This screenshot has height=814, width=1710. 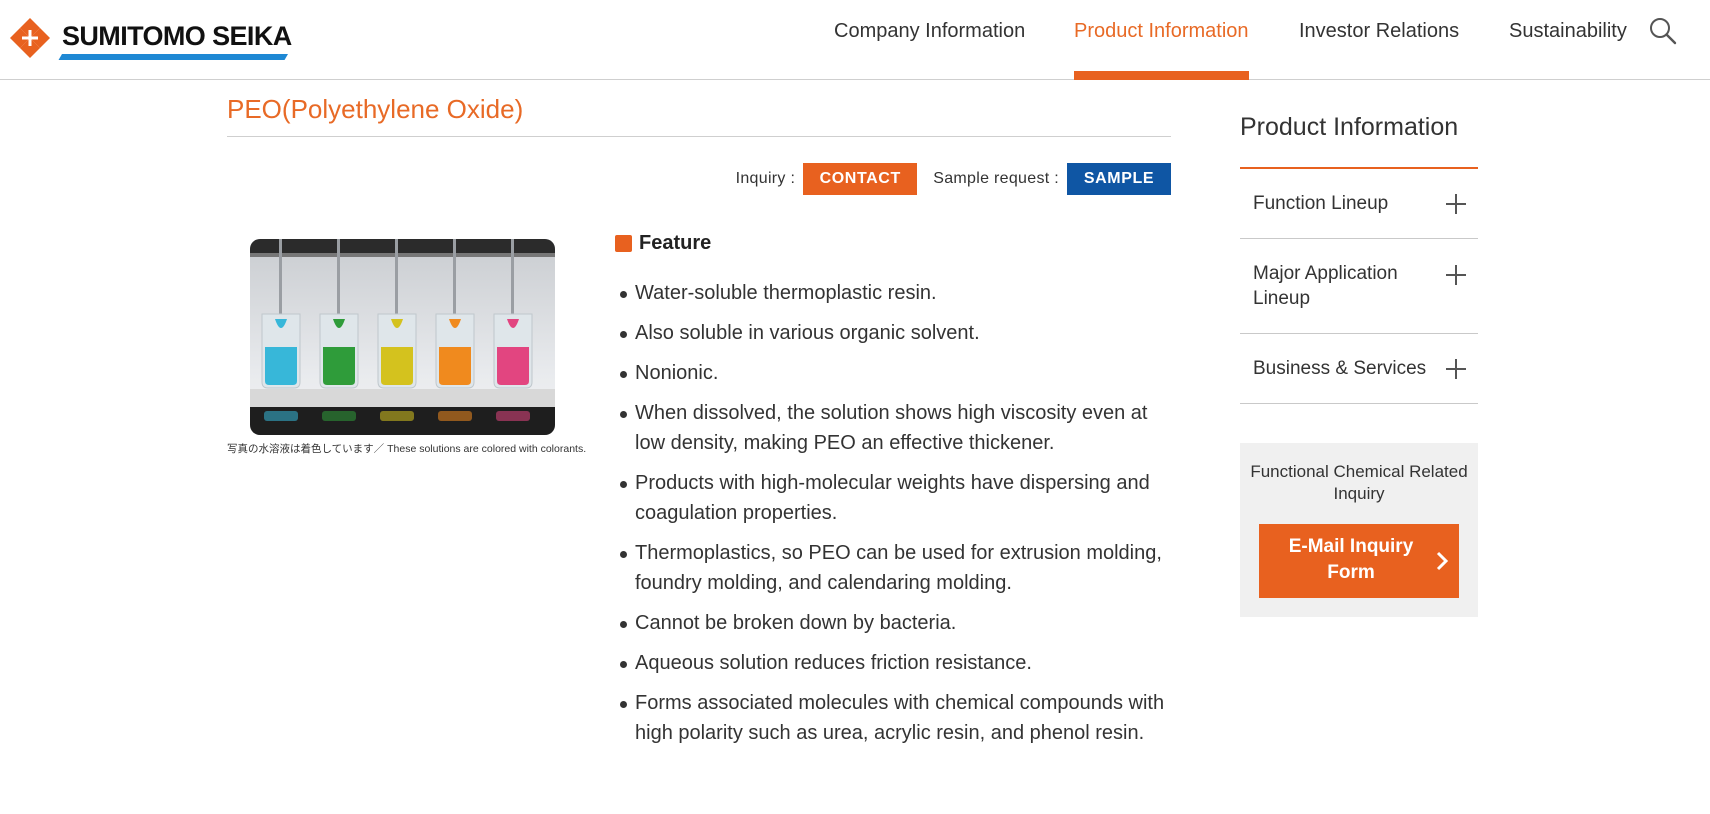 What do you see at coordinates (675, 243) in the screenshot?
I see `feature-title: Feature` at bounding box center [675, 243].